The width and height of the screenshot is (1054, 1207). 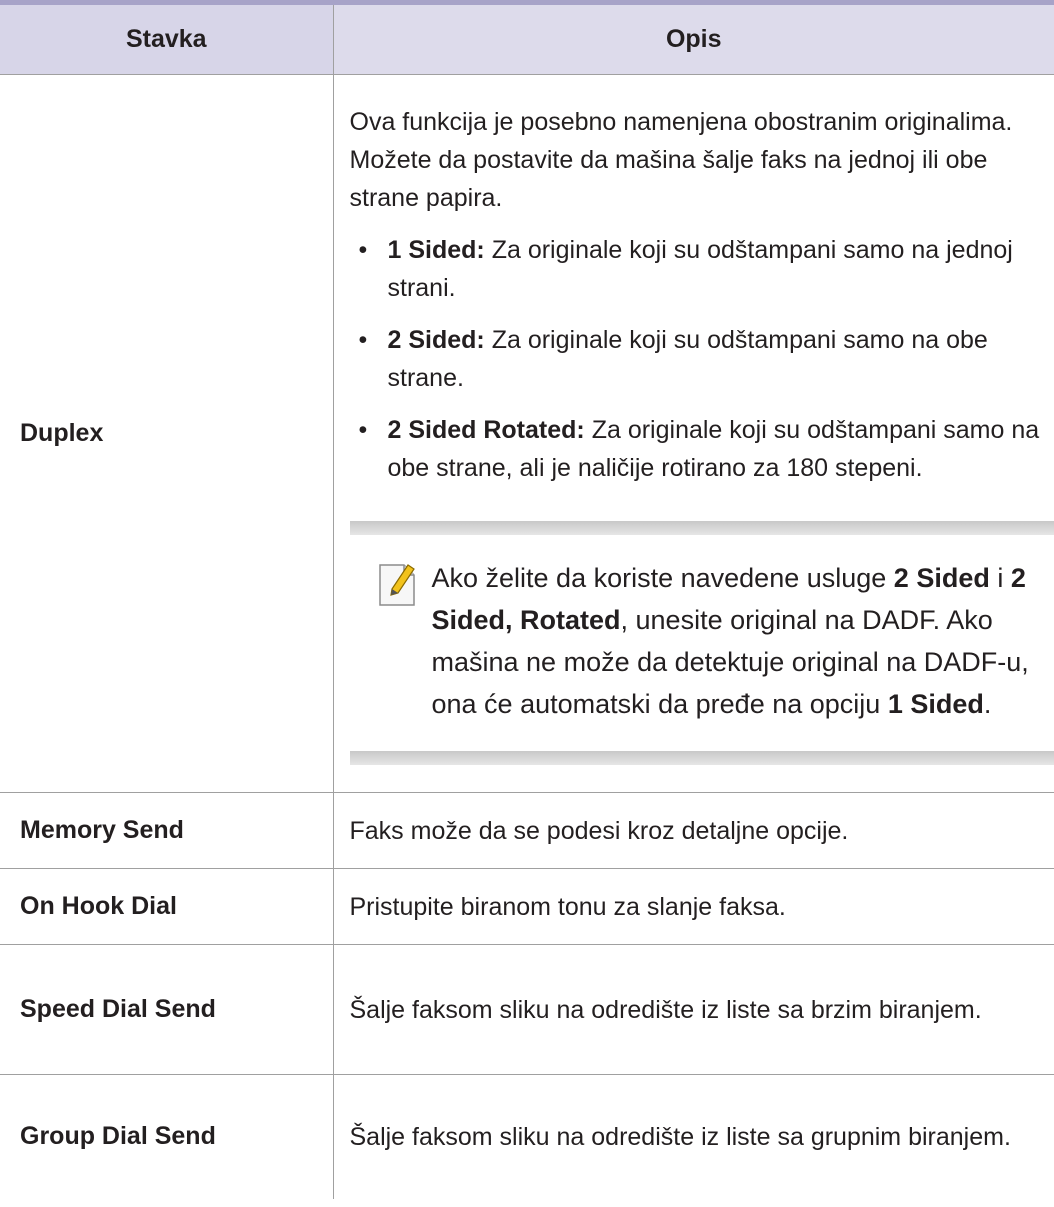 What do you see at coordinates (166, 906) in the screenshot?
I see `on-hook-dial-item-label: On Hook Dial` at bounding box center [166, 906].